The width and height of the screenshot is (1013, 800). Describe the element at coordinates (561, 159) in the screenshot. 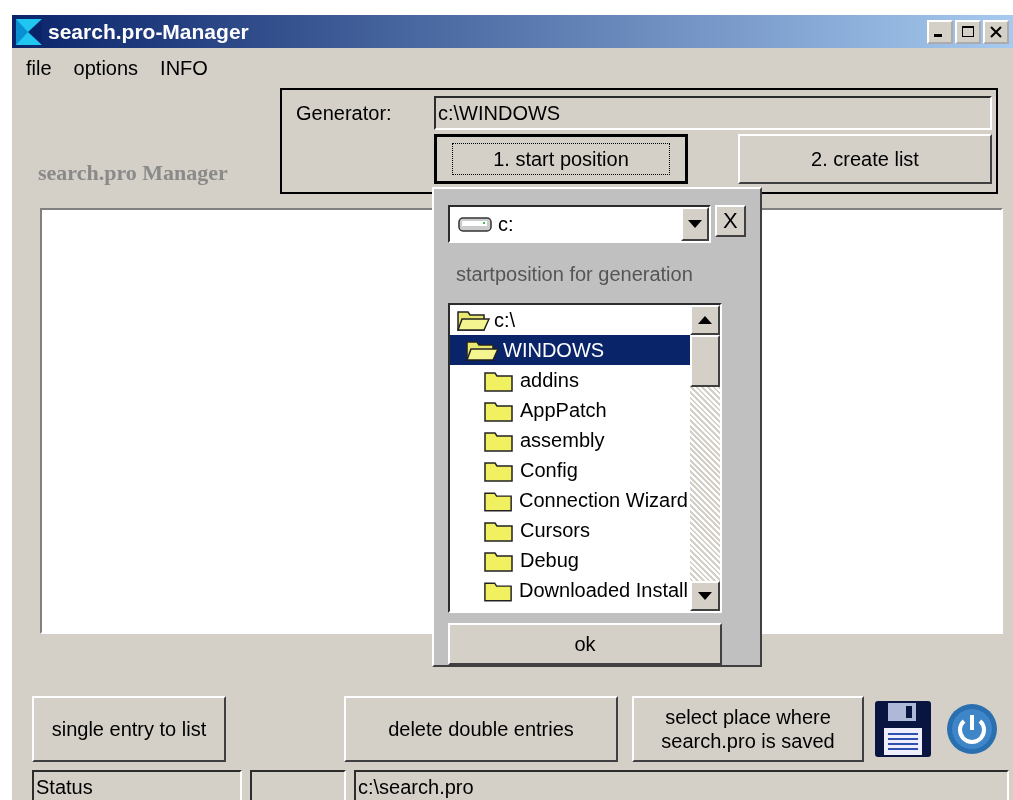

I see `generator-button: 1. start position` at that location.